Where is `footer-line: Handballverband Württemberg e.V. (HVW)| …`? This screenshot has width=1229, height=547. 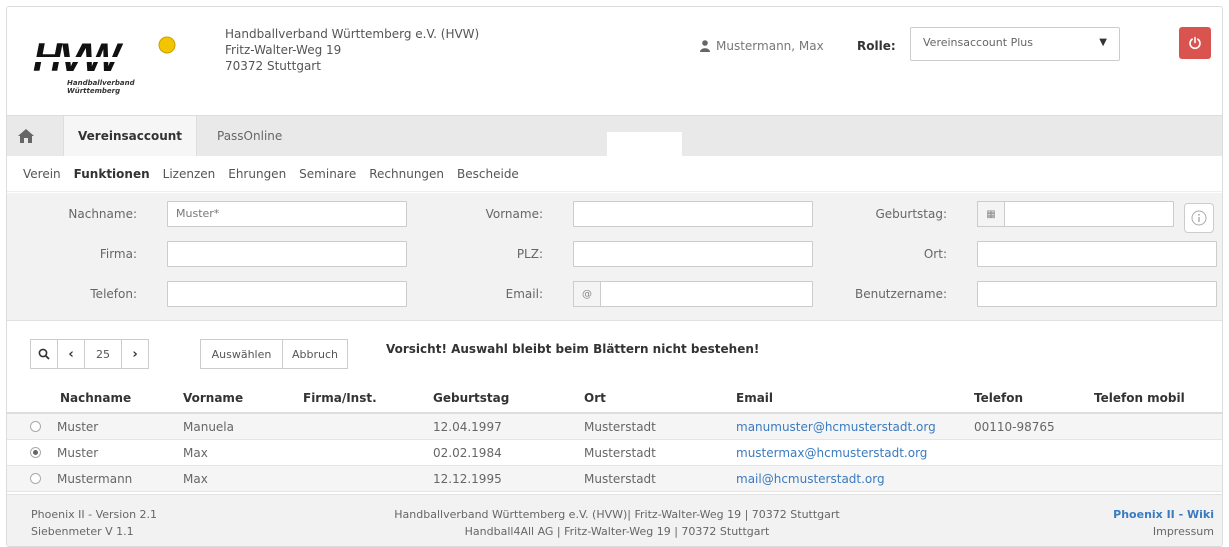
footer-line: Handballverband Württemberg e.V. (HVW)| … is located at coordinates (617, 514).